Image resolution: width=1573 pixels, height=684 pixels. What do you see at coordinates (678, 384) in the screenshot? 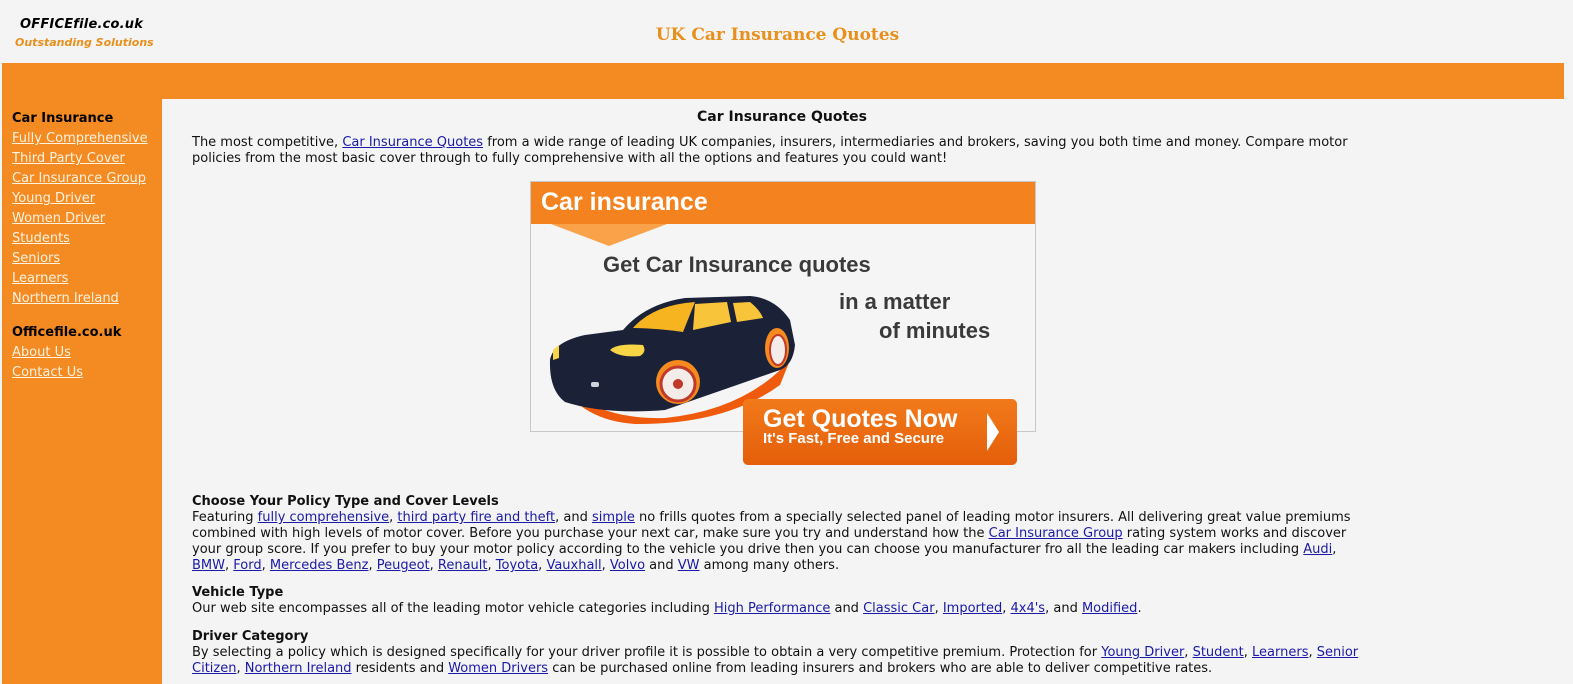
I see `car-front-hub` at bounding box center [678, 384].